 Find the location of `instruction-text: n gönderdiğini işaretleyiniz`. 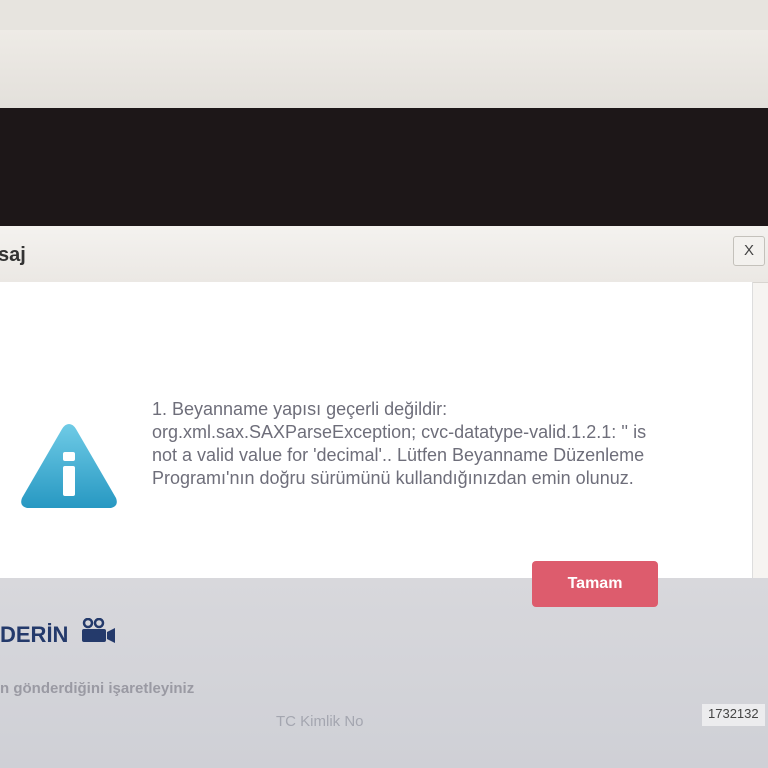

instruction-text: n gönderdiğini işaretleyiniz is located at coordinates (97, 688).